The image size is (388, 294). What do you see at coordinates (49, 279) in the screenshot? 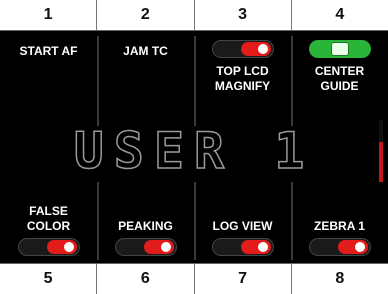
I see `key-number-5: 5` at bounding box center [49, 279].